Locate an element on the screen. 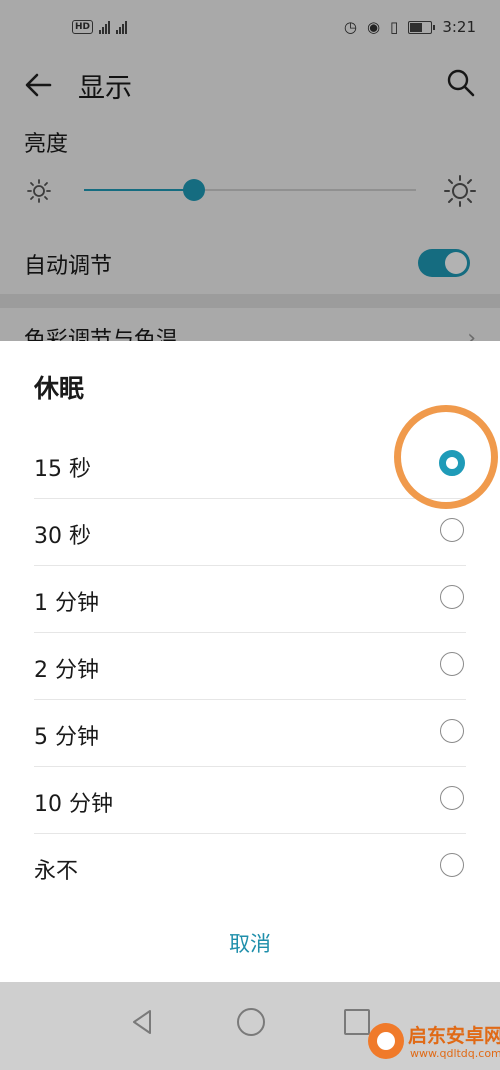 The width and height of the screenshot is (500, 1070). option-label: 15 秒 is located at coordinates (62, 469).